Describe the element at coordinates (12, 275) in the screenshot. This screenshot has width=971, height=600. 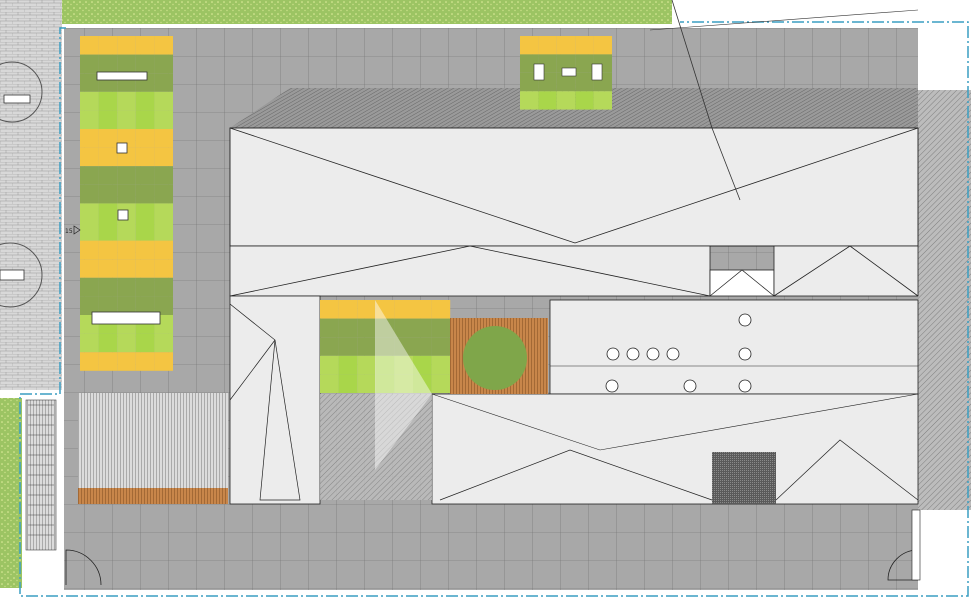
I see `bench-bottom` at that location.